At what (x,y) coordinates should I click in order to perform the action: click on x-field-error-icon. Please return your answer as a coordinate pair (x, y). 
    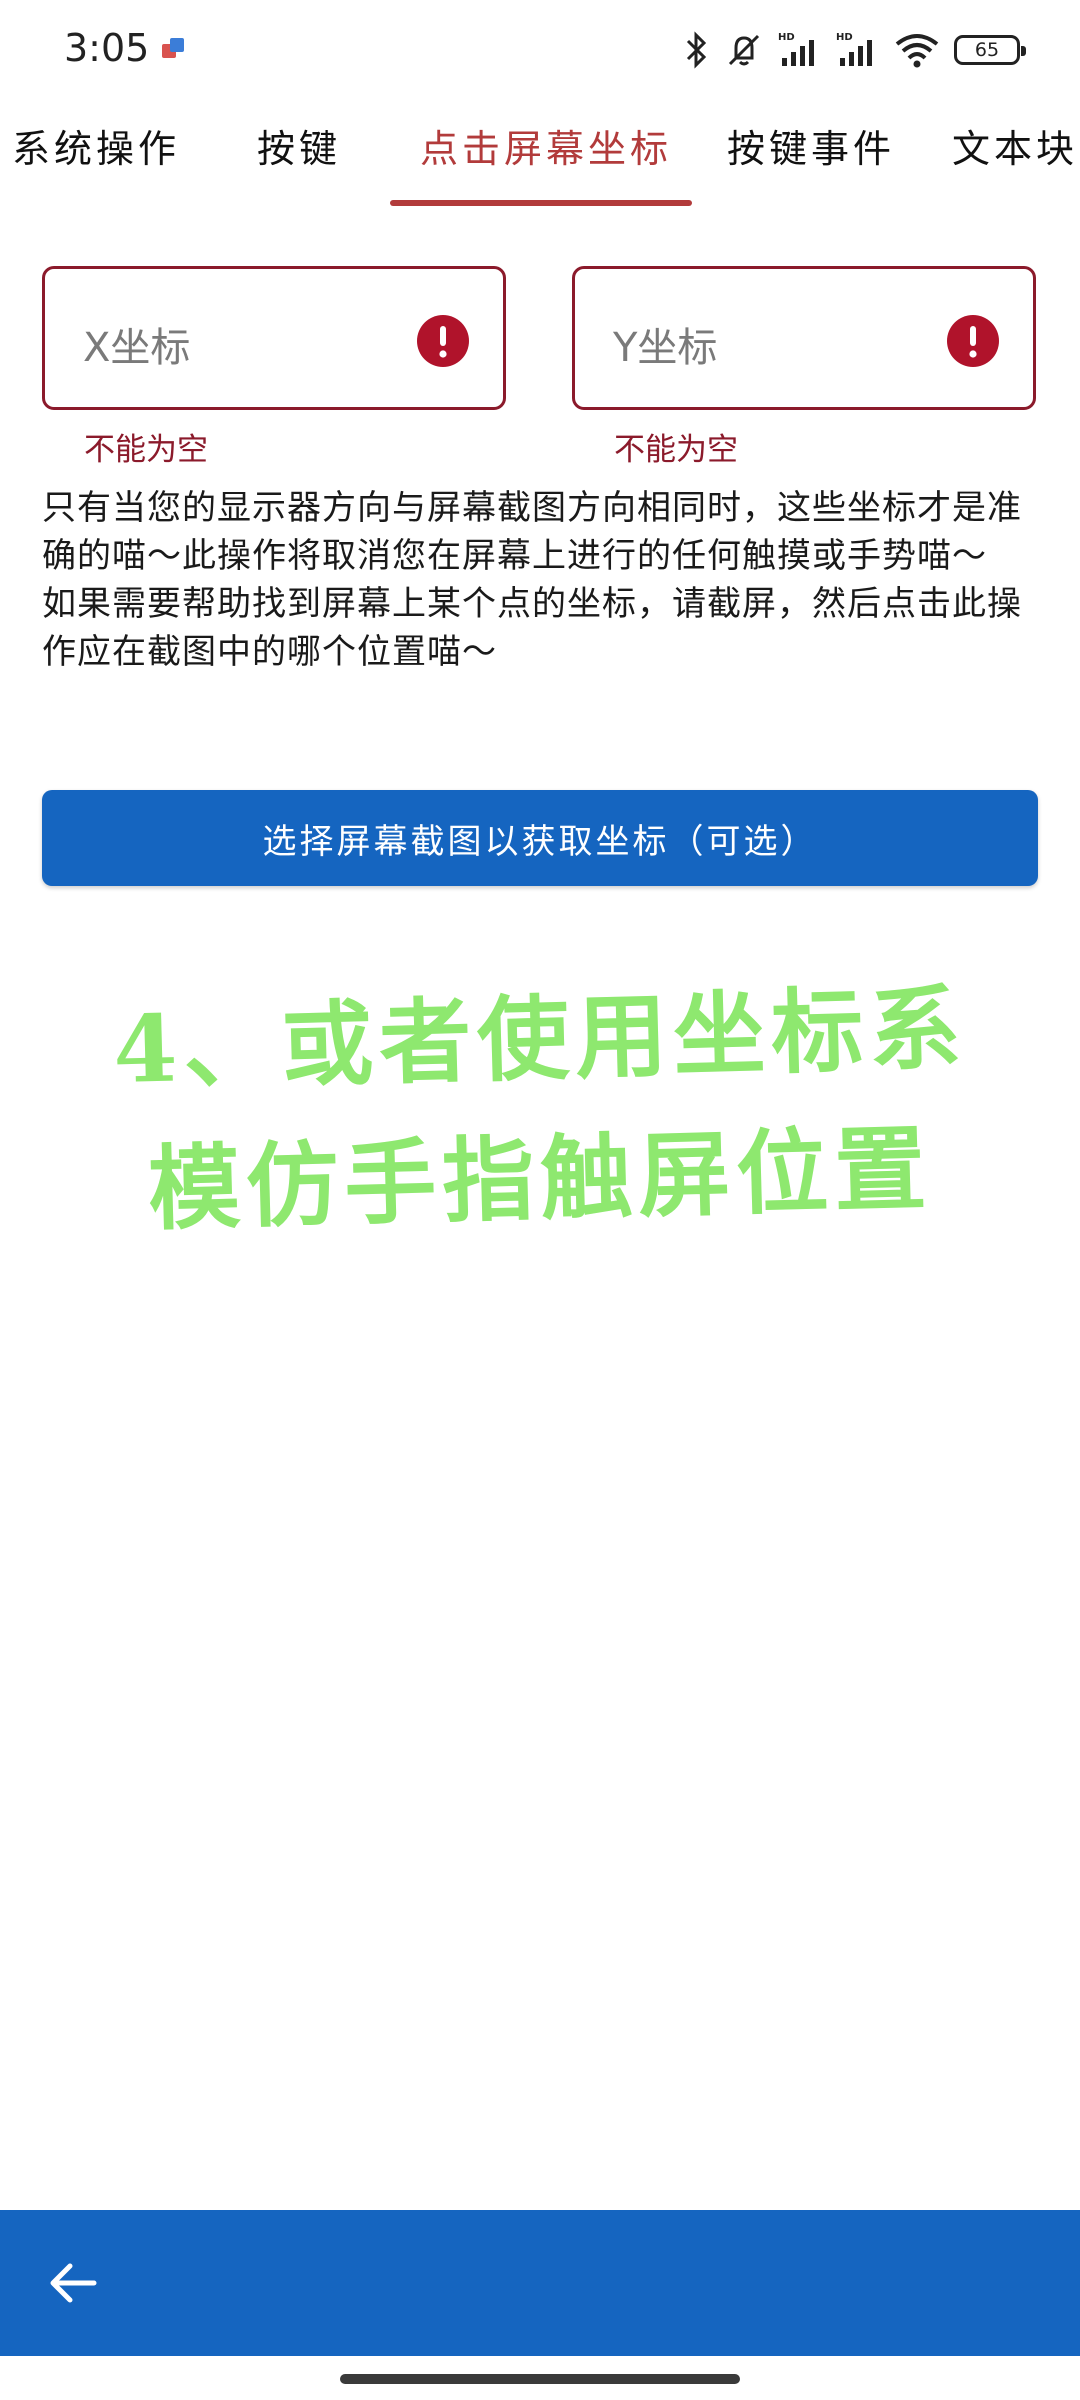
    Looking at the image, I should click on (443, 341).